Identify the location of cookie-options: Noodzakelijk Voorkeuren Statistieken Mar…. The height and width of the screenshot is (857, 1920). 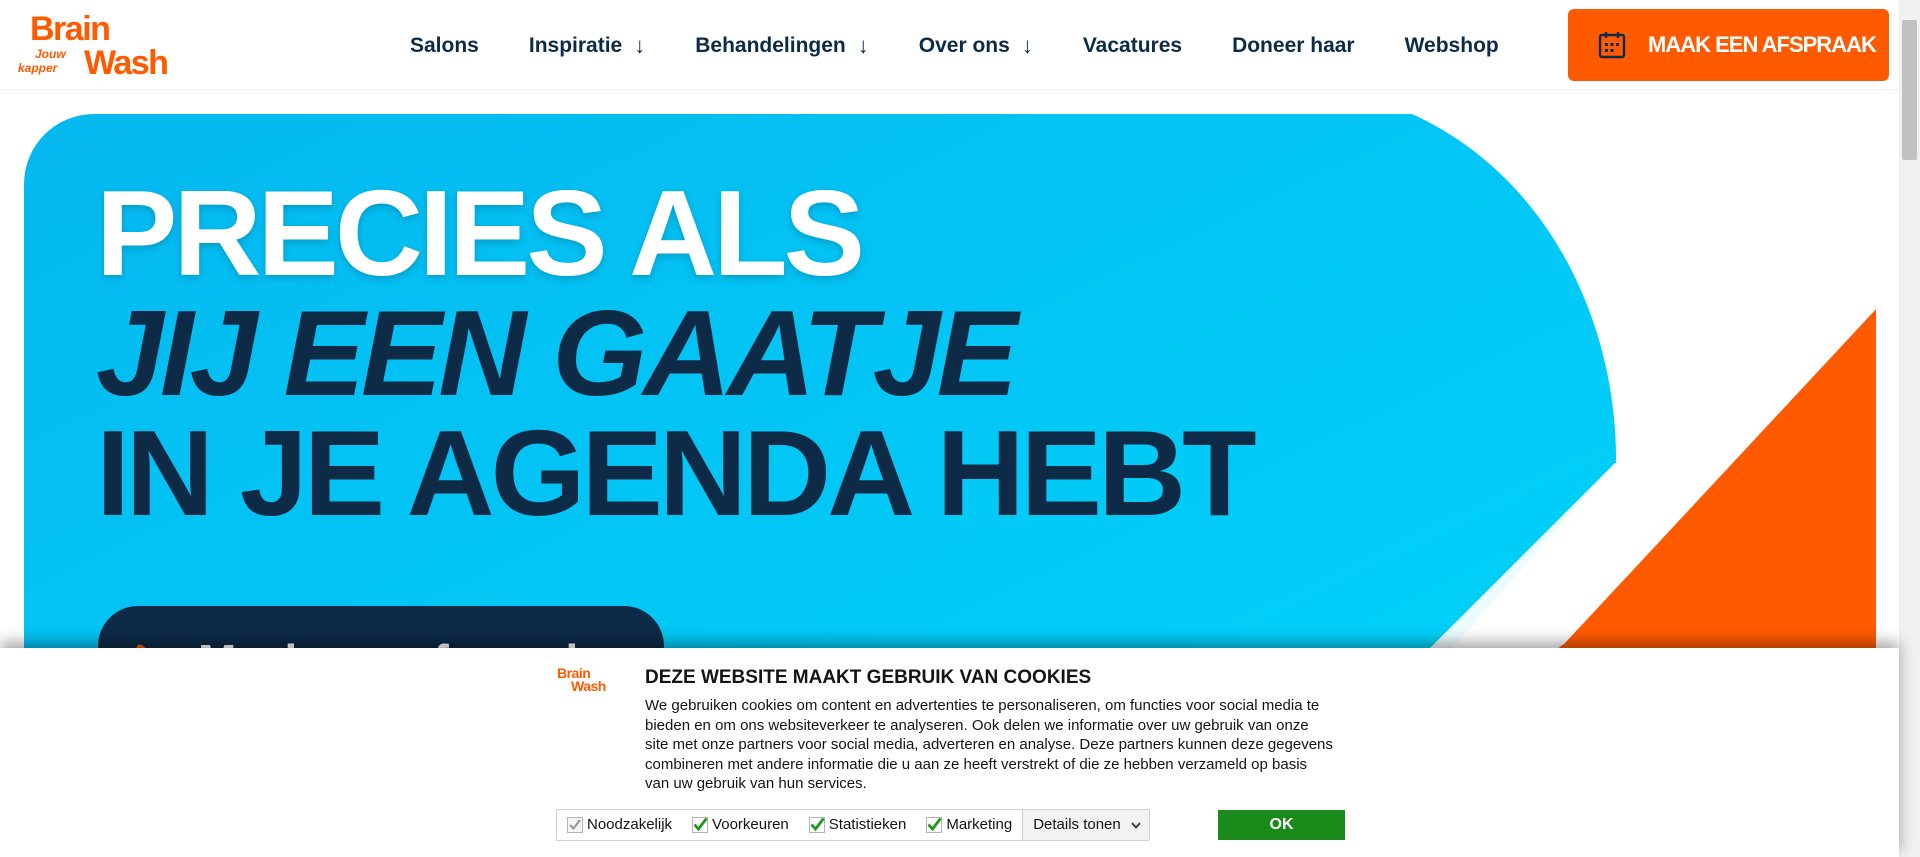
(853, 825).